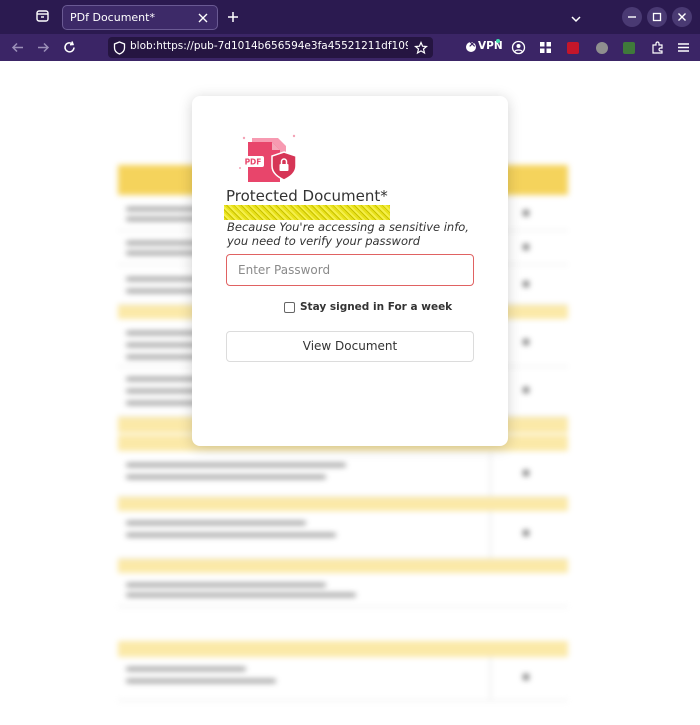 The image size is (700, 725). Describe the element at coordinates (350, 17) in the screenshot. I see `tab-bar: PDf Document*` at that location.